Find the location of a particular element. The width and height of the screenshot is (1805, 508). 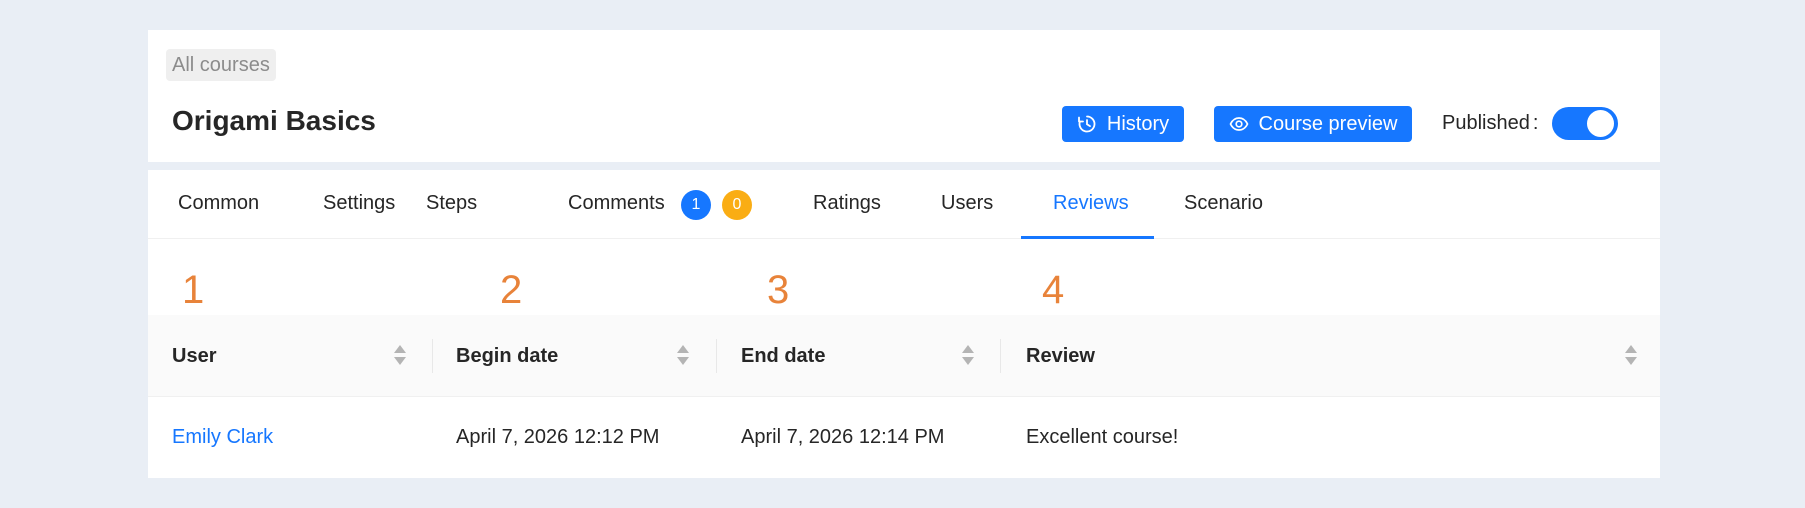

tab-steps: Steps is located at coordinates (451, 203).